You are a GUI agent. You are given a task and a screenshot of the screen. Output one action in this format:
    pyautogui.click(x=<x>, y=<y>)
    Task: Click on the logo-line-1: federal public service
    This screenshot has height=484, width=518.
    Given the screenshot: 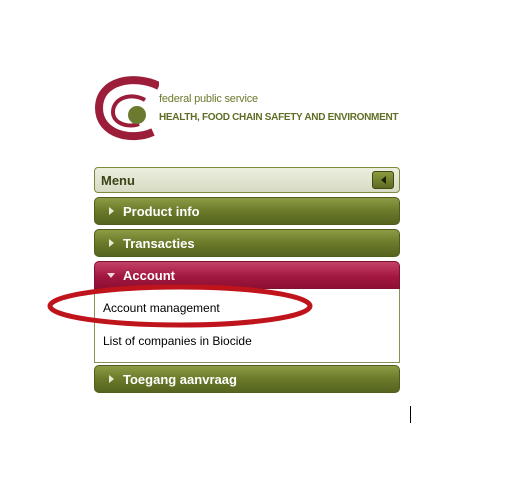 What is the action you would take?
    pyautogui.click(x=208, y=99)
    